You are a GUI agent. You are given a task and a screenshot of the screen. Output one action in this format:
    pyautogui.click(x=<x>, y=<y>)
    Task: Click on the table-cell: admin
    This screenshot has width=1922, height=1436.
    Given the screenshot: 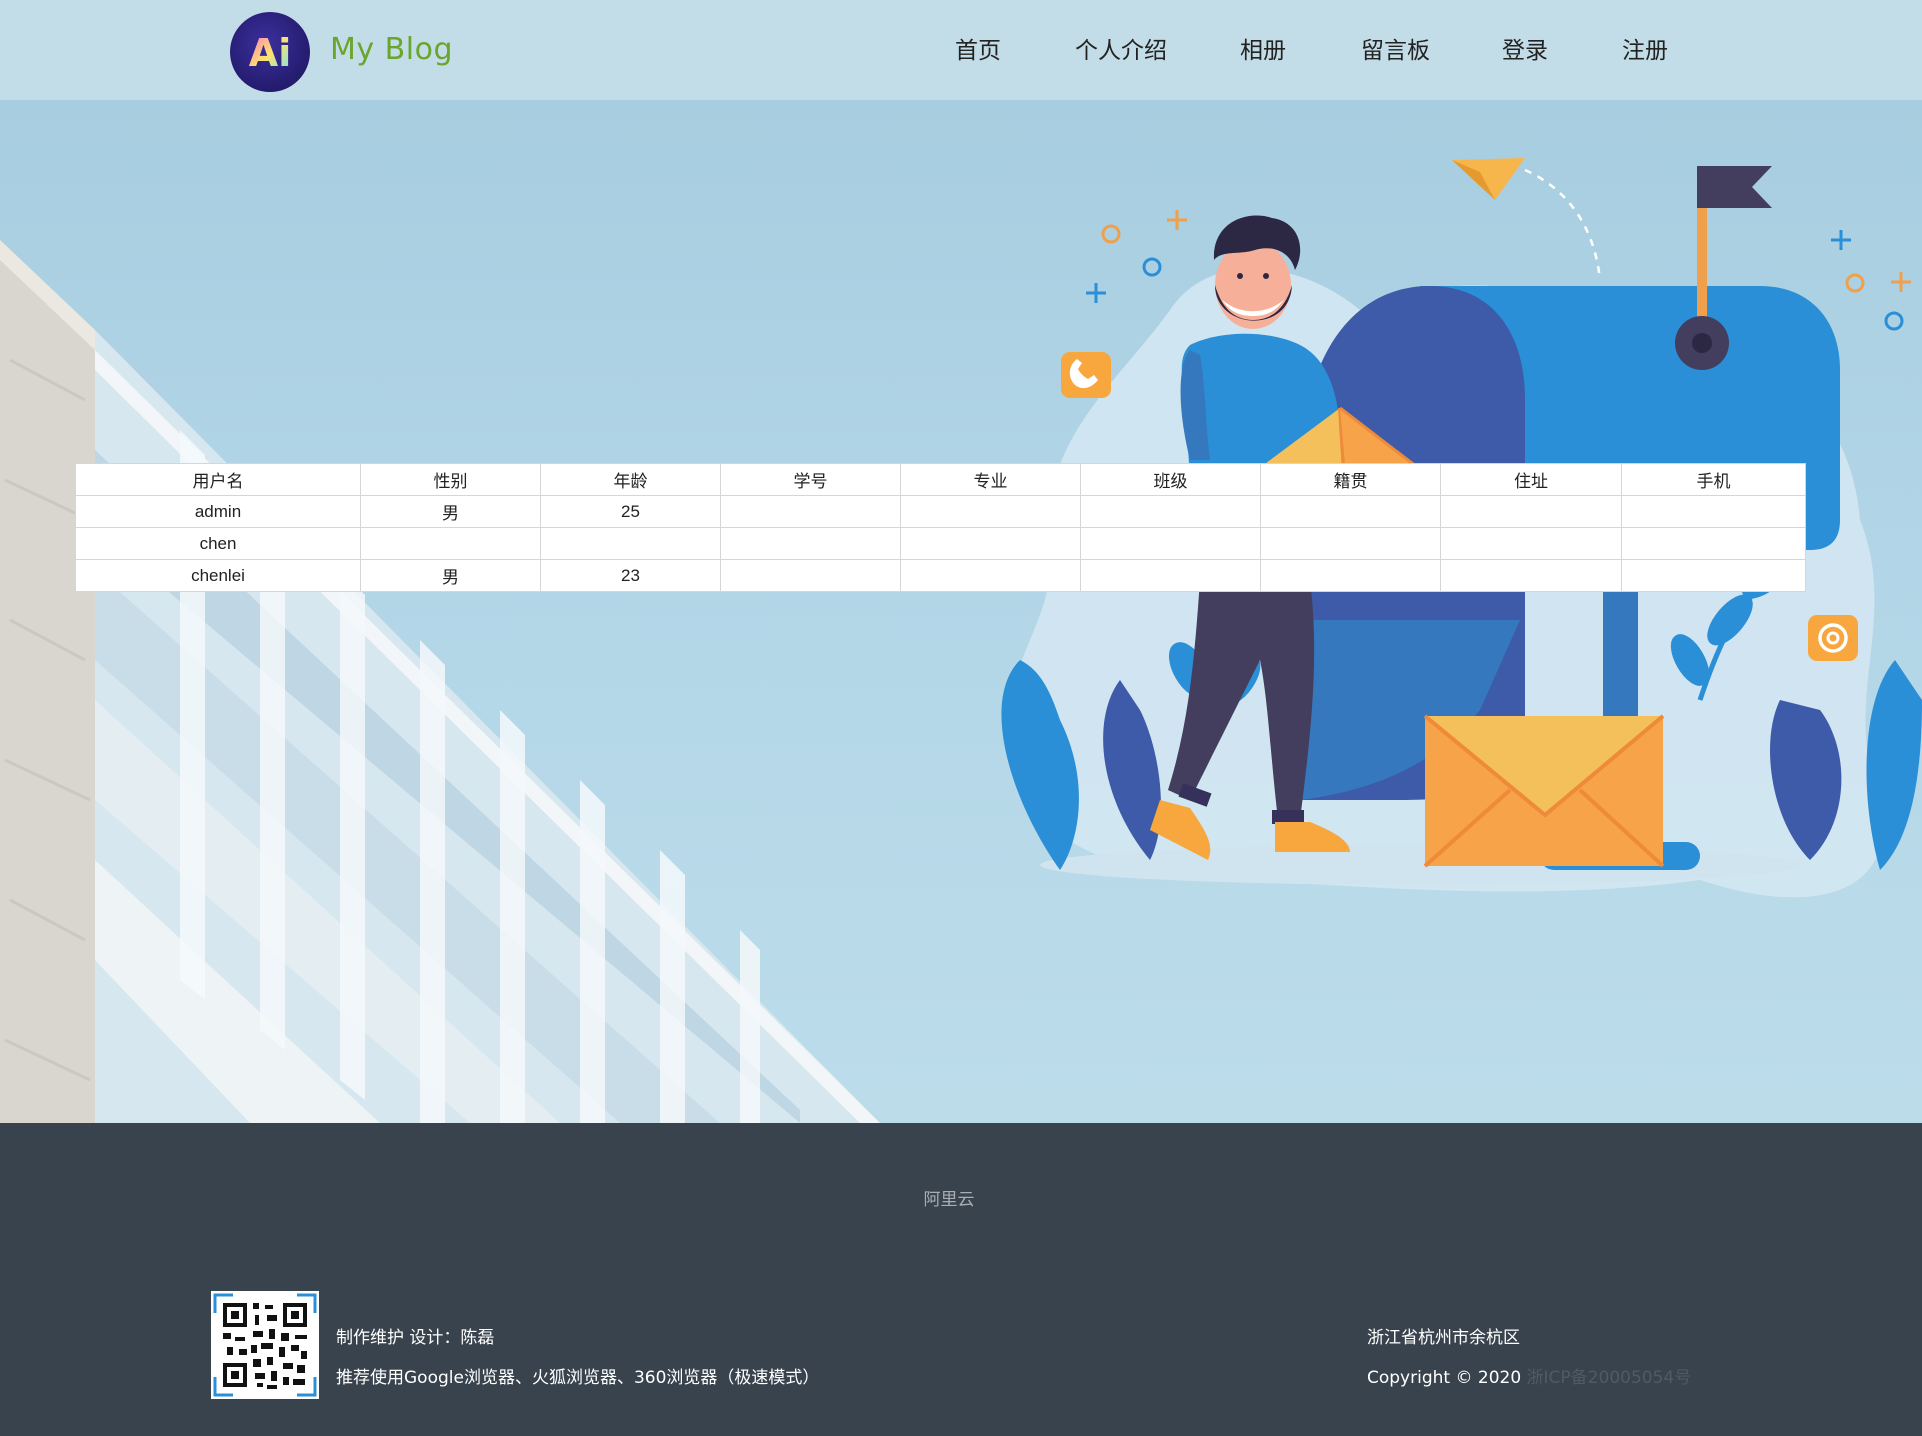 What is the action you would take?
    pyautogui.click(x=218, y=511)
    